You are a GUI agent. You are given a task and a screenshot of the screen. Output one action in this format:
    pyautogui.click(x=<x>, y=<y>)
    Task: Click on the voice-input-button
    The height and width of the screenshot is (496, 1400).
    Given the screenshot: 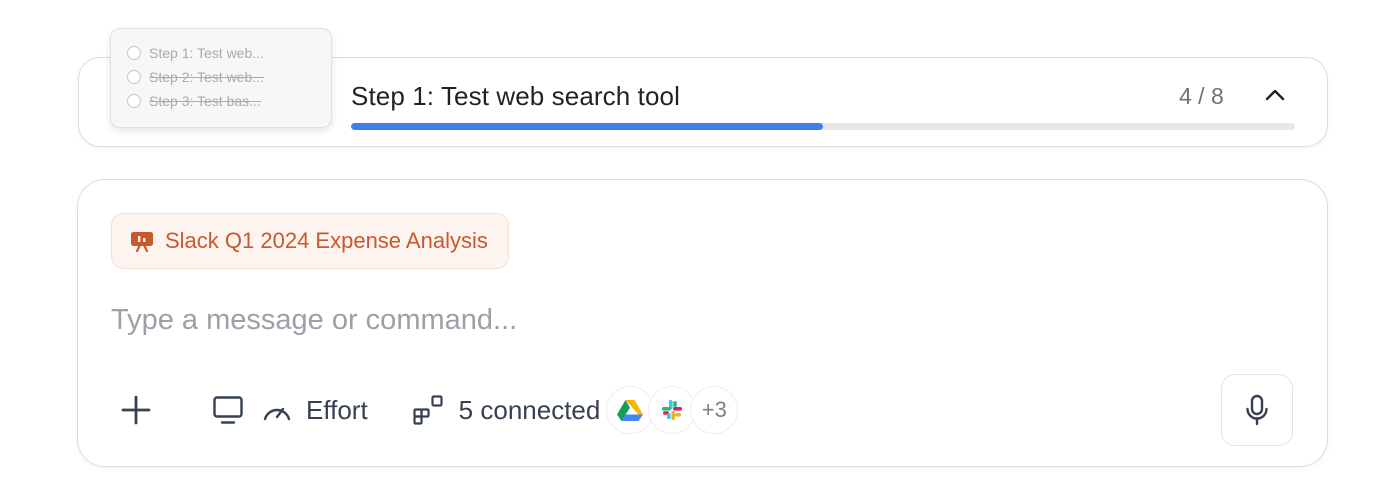 What is the action you would take?
    pyautogui.click(x=1257, y=410)
    